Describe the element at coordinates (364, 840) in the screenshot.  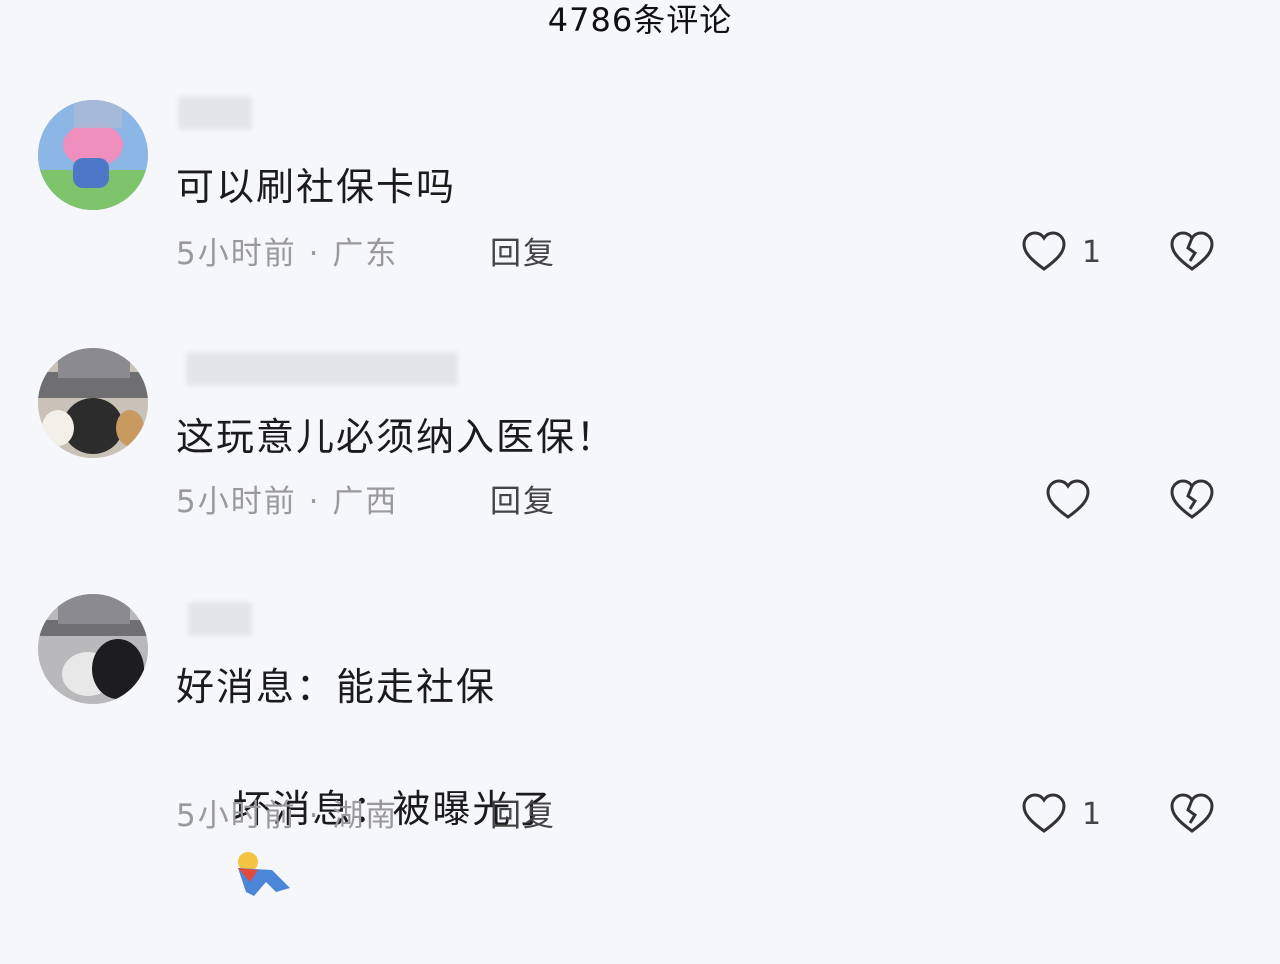
I see `comment-text-line2: 坏消息：被曝光了` at that location.